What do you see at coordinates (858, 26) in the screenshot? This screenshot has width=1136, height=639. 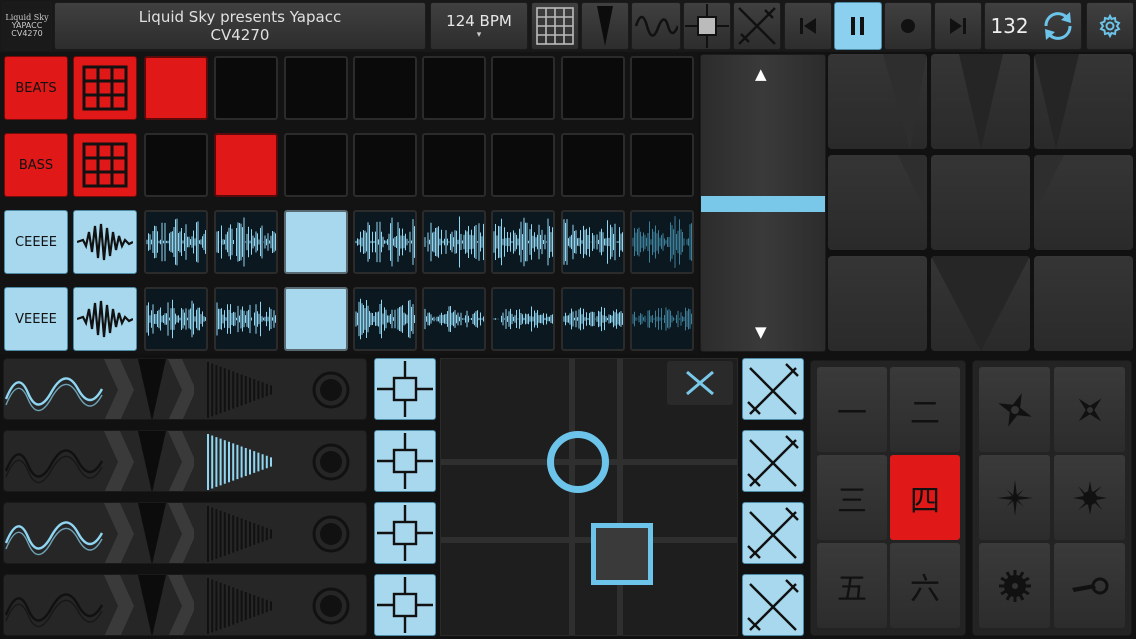 I see `pause-button` at bounding box center [858, 26].